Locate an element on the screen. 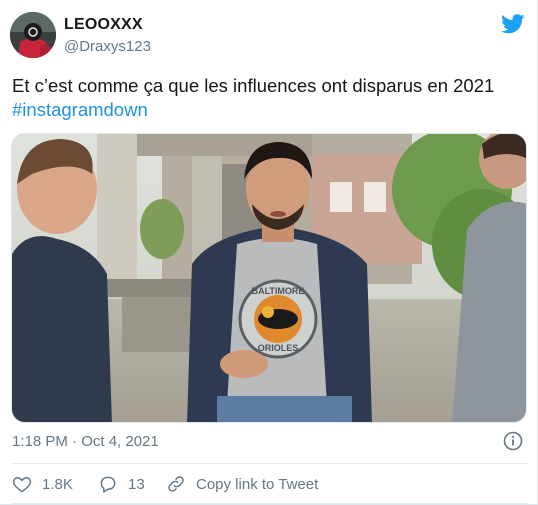  tweet-actions: 1.8K 13 Copy link to Tweet is located at coordinates (270, 484).